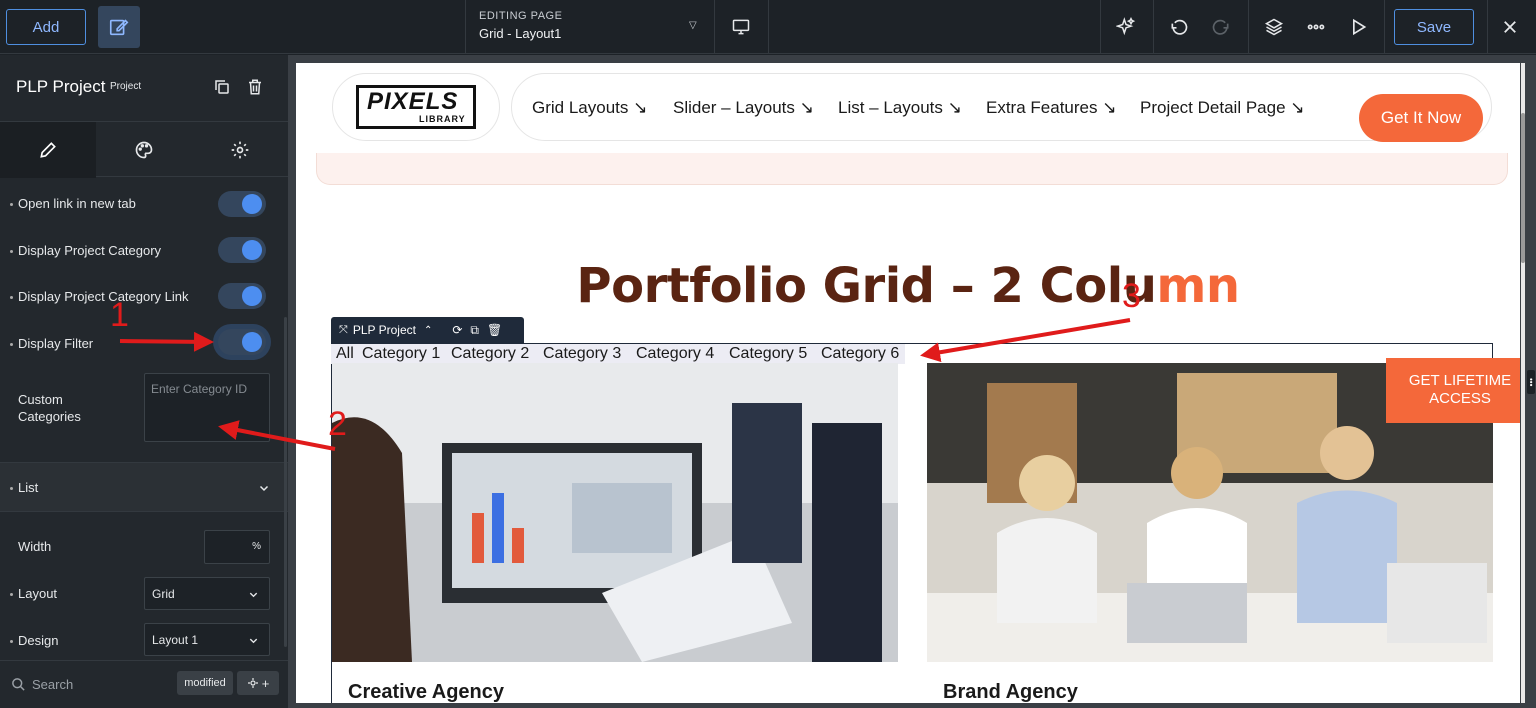 This screenshot has width=1536, height=708. What do you see at coordinates (1131, 296) in the screenshot?
I see `annotation-number: 3` at bounding box center [1131, 296].